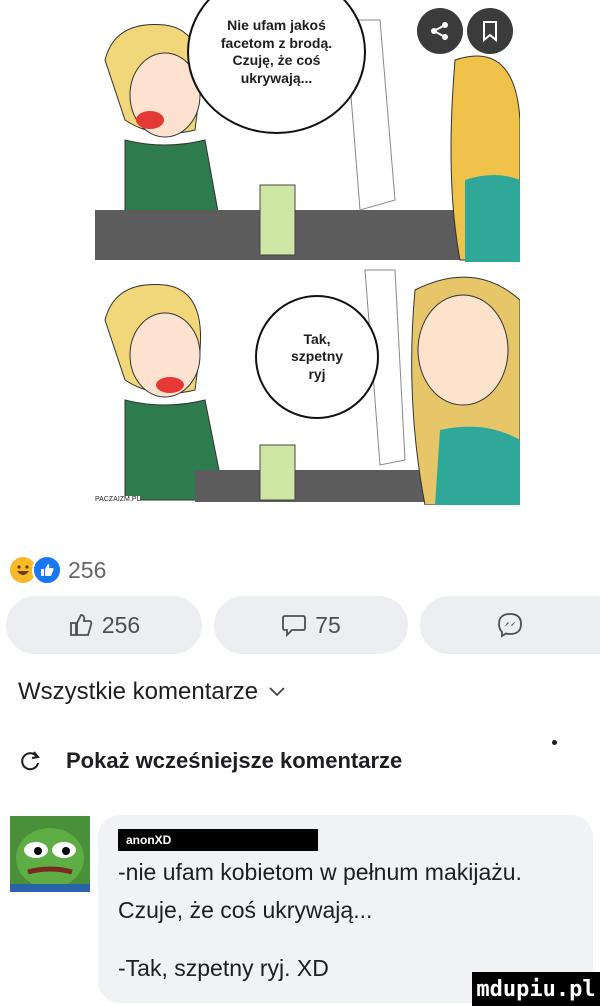  What do you see at coordinates (47, 570) in the screenshot?
I see `like-reaction-icon` at bounding box center [47, 570].